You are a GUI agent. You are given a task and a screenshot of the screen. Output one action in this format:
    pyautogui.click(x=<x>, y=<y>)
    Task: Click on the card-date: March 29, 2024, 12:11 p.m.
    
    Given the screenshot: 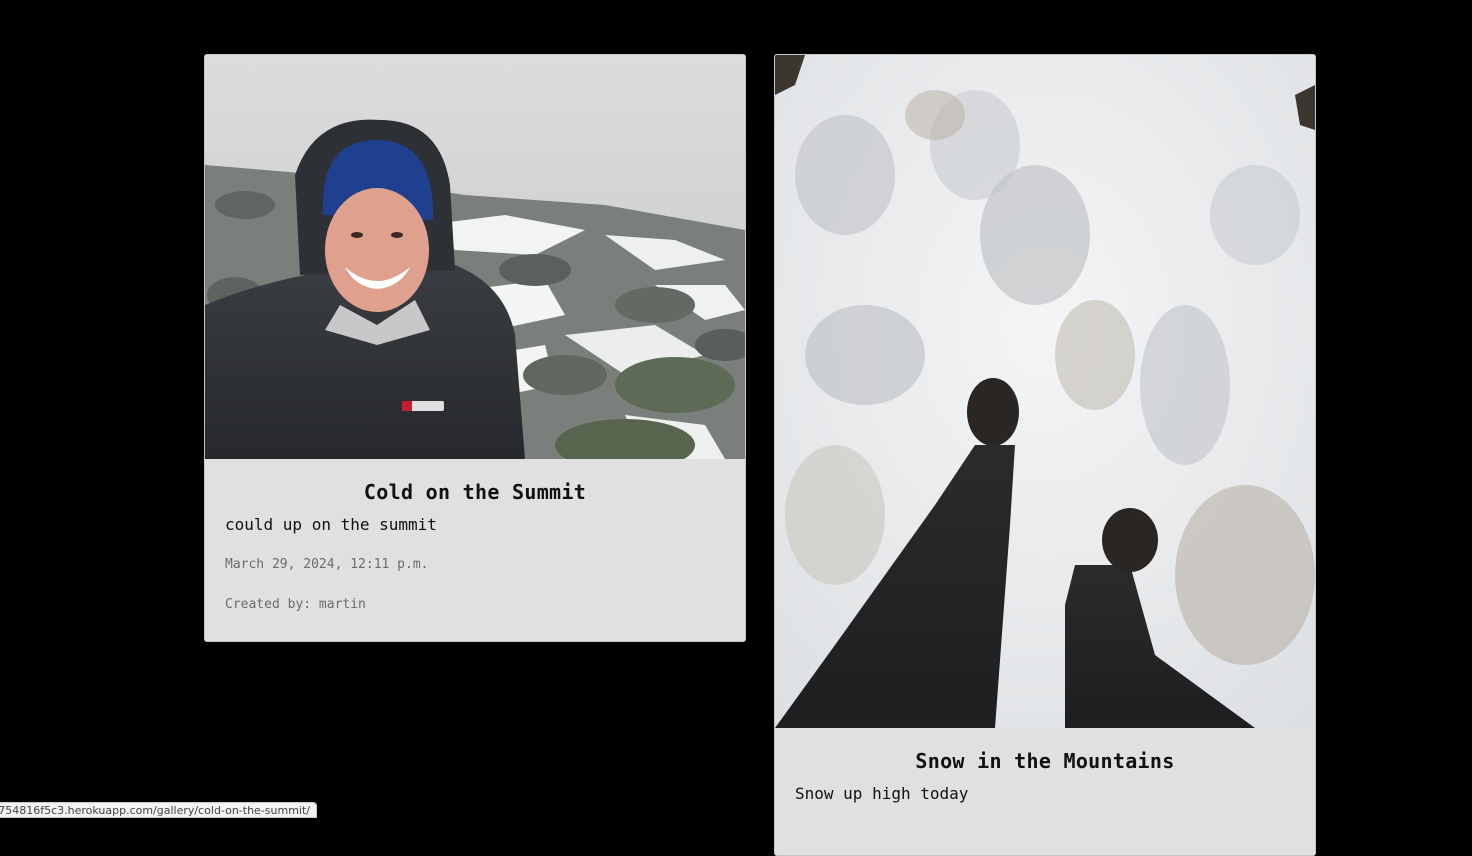 What is the action you would take?
    pyautogui.click(x=327, y=564)
    